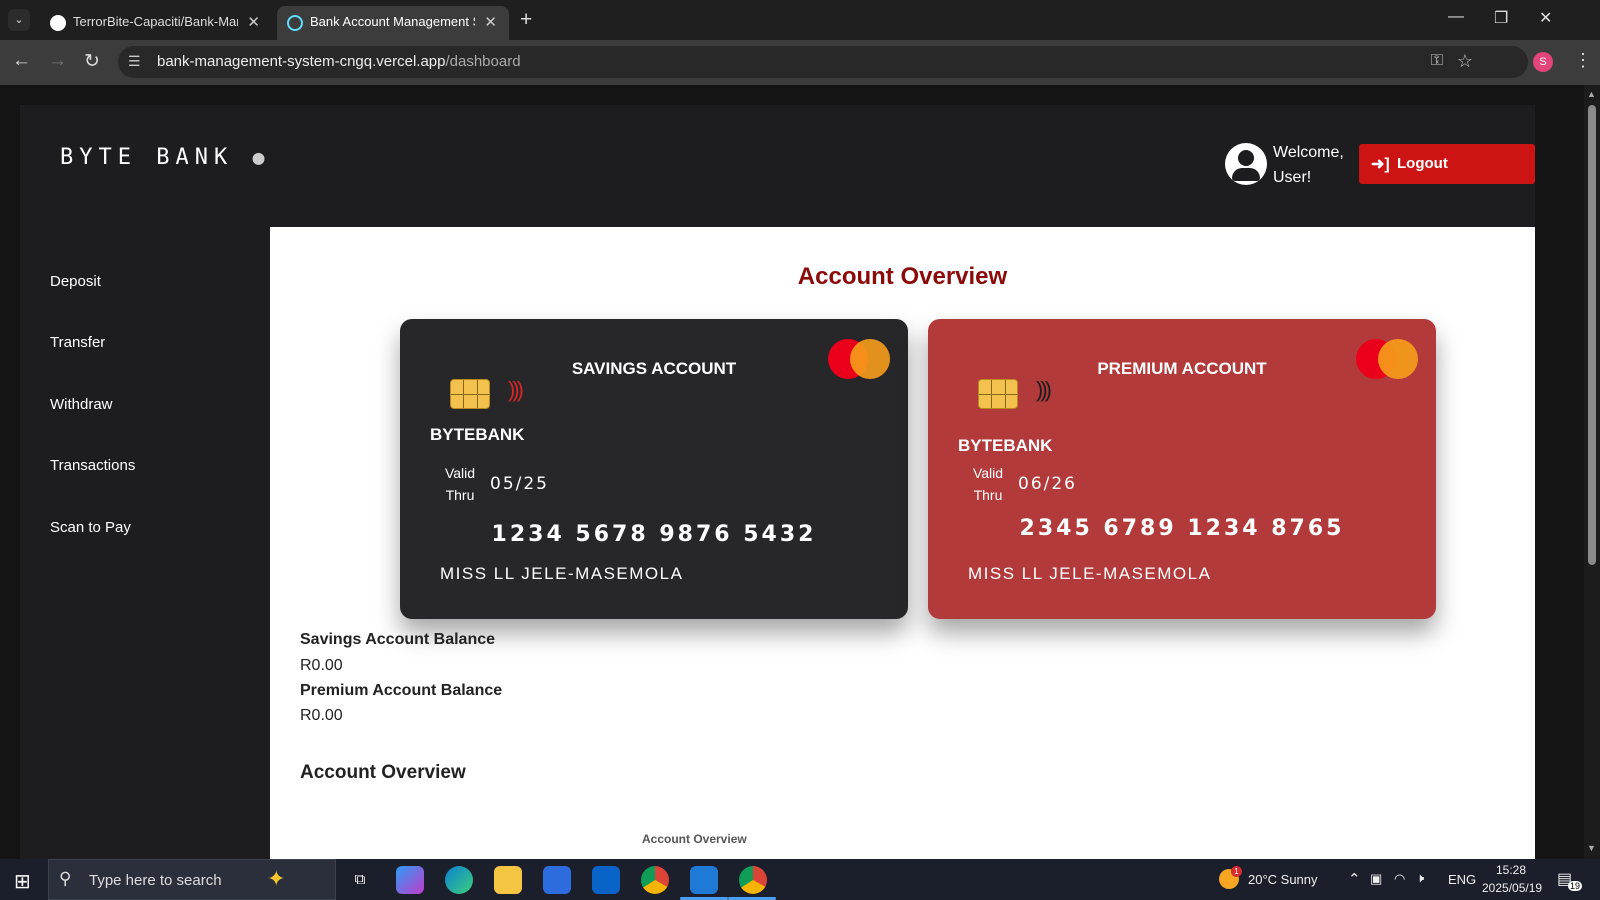 The height and width of the screenshot is (900, 1600). I want to click on url-path: /dashboard, so click(483, 61).